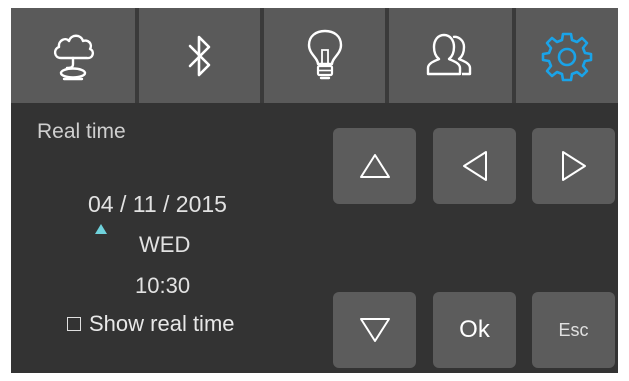 The width and height of the screenshot is (629, 381). Describe the element at coordinates (164, 245) in the screenshot. I see `weekday-value: WED` at that location.